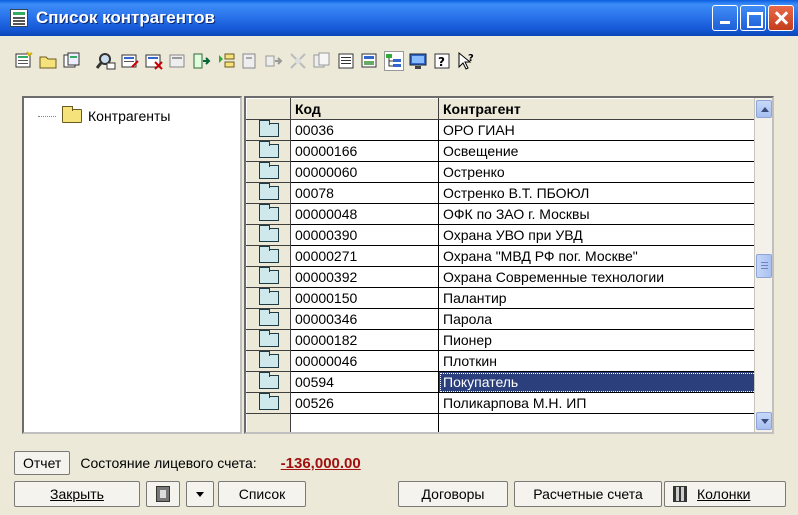 The width and height of the screenshot is (798, 515). What do you see at coordinates (602, 382) in the screenshot?
I see `cell-contractor-name: Покупатель` at bounding box center [602, 382].